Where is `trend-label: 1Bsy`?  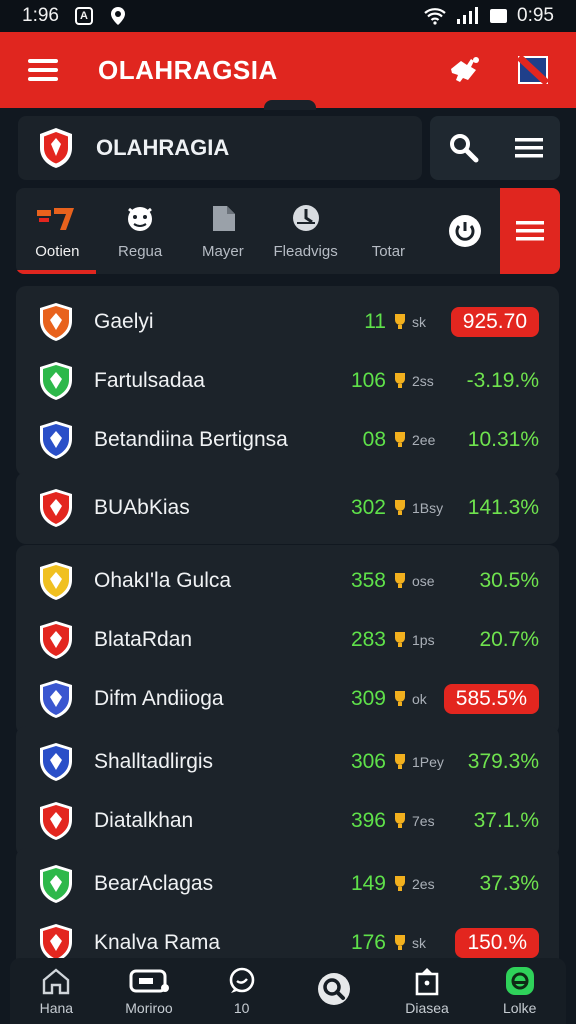 trend-label: 1Bsy is located at coordinates (428, 508).